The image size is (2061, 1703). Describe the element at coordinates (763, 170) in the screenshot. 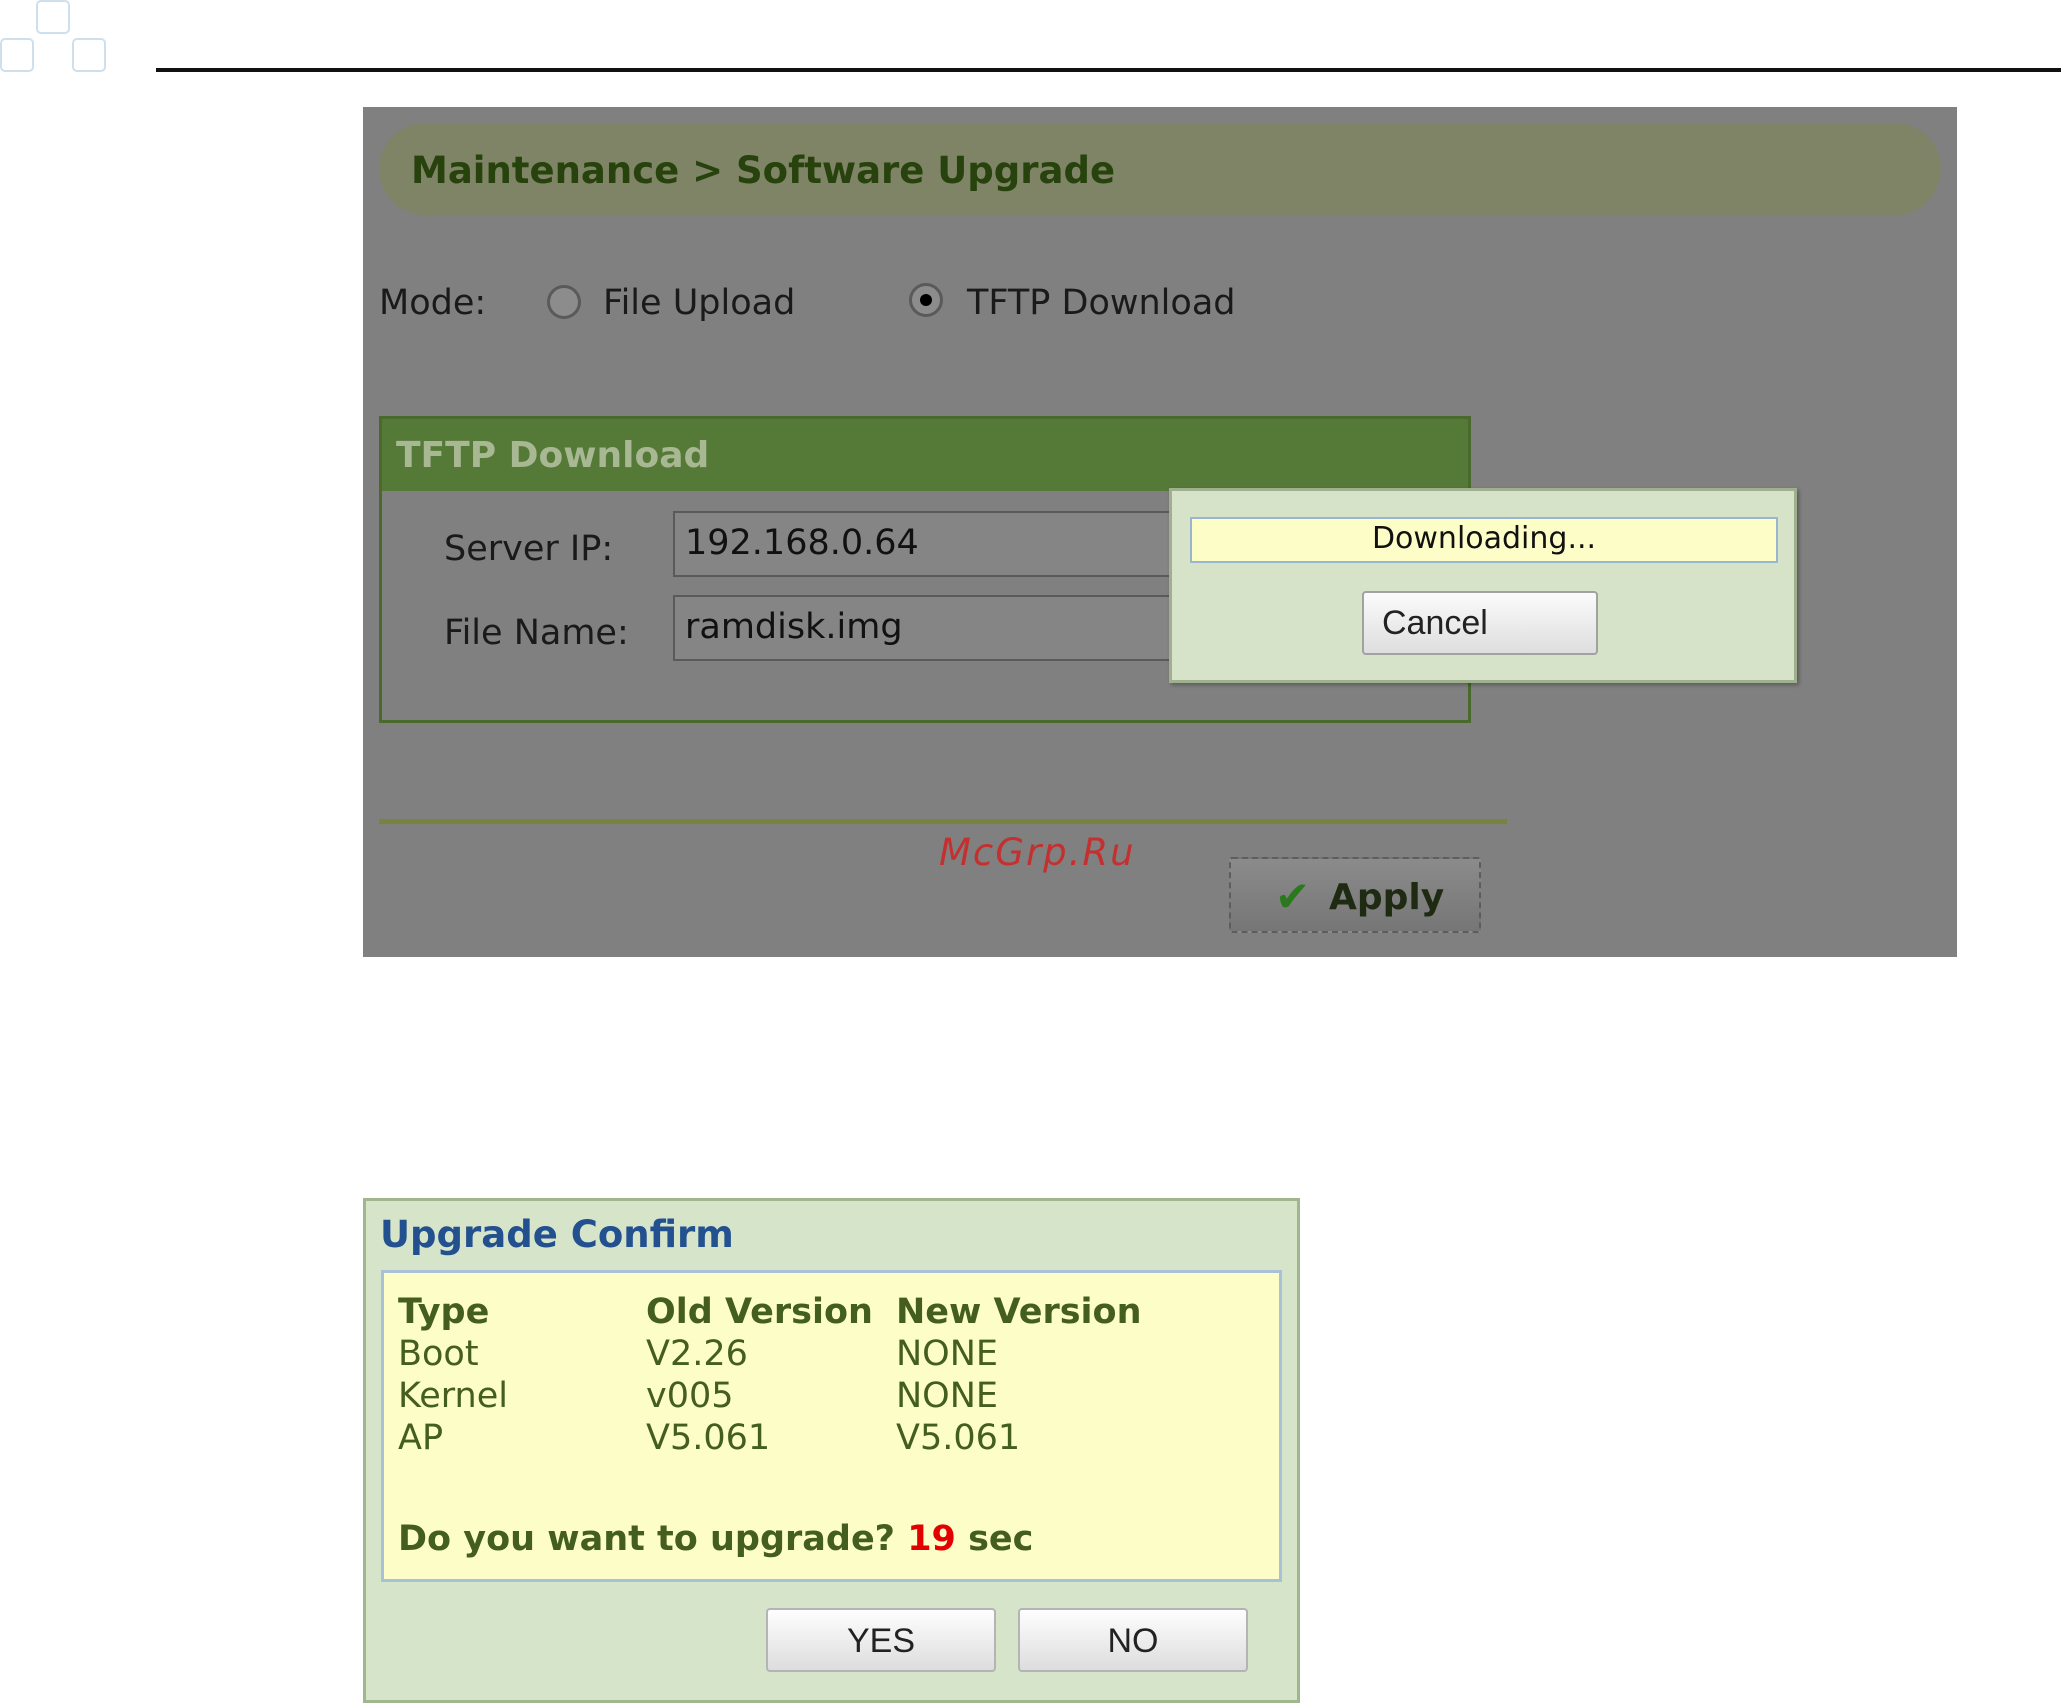

I see `breadcrumb: Maintenance > Software Upgrade` at that location.